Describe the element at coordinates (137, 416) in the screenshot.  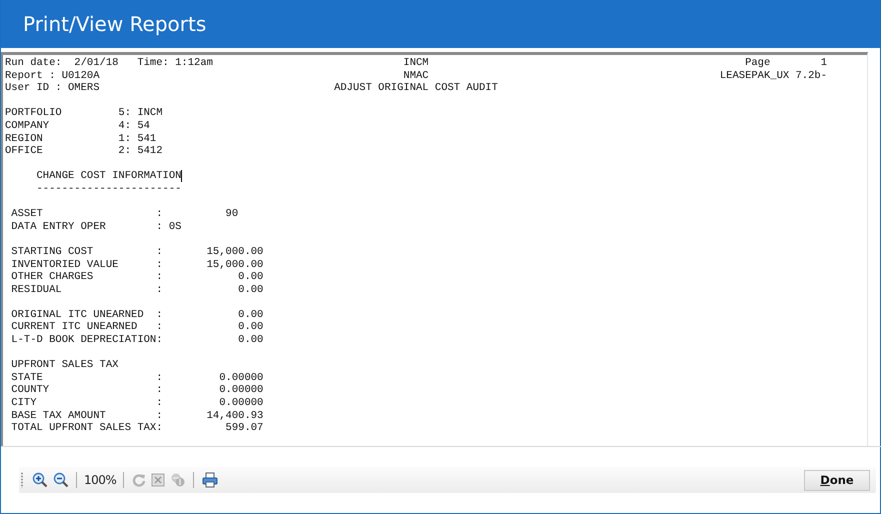
I see `report-line: BASE TAX AMOUNT : 14,400.93` at that location.